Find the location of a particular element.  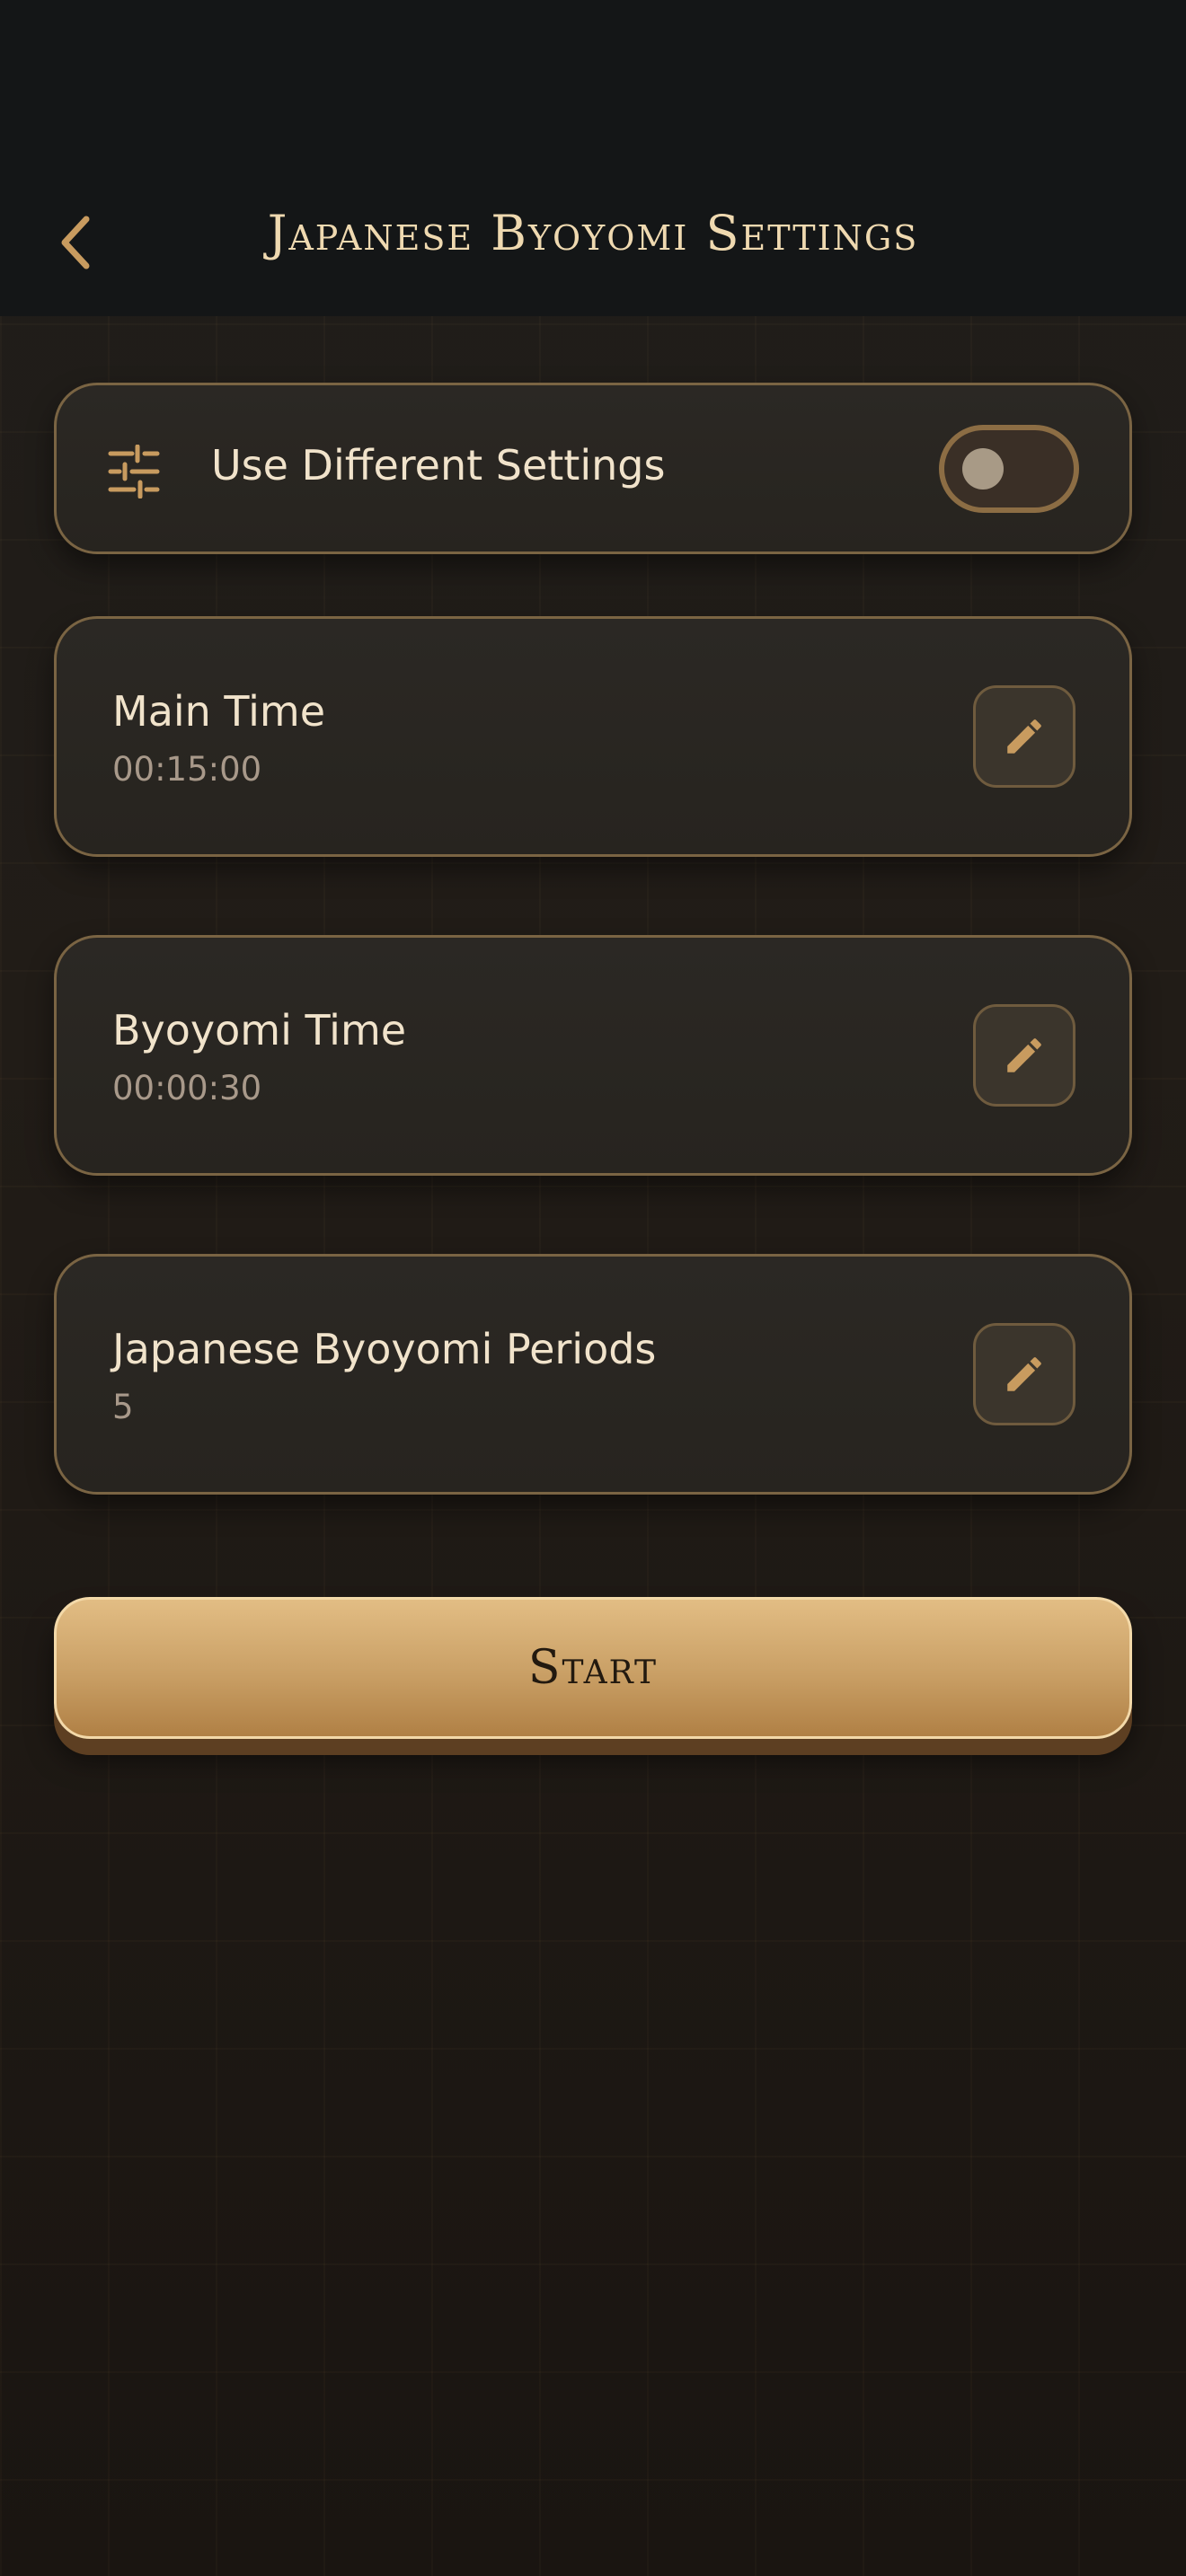

start-button: Start is located at coordinates (593, 1668).